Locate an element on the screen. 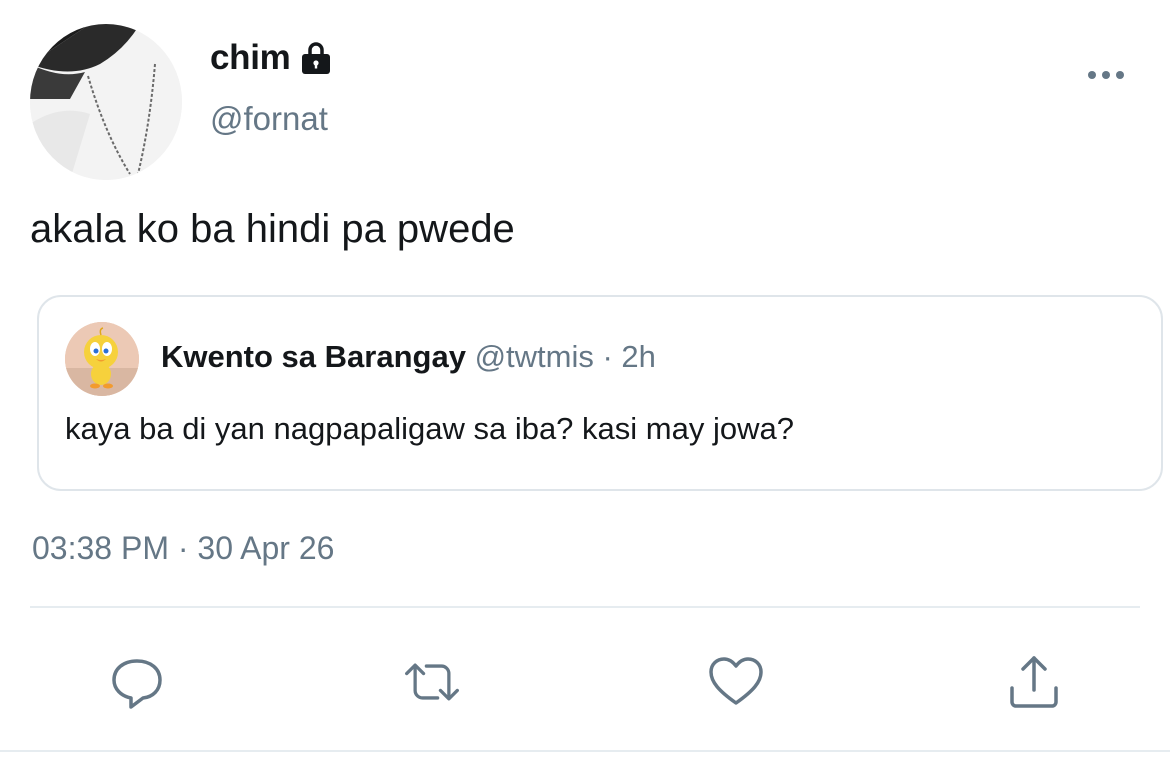 The image size is (1170, 771). share-icon is located at coordinates (1034, 682).